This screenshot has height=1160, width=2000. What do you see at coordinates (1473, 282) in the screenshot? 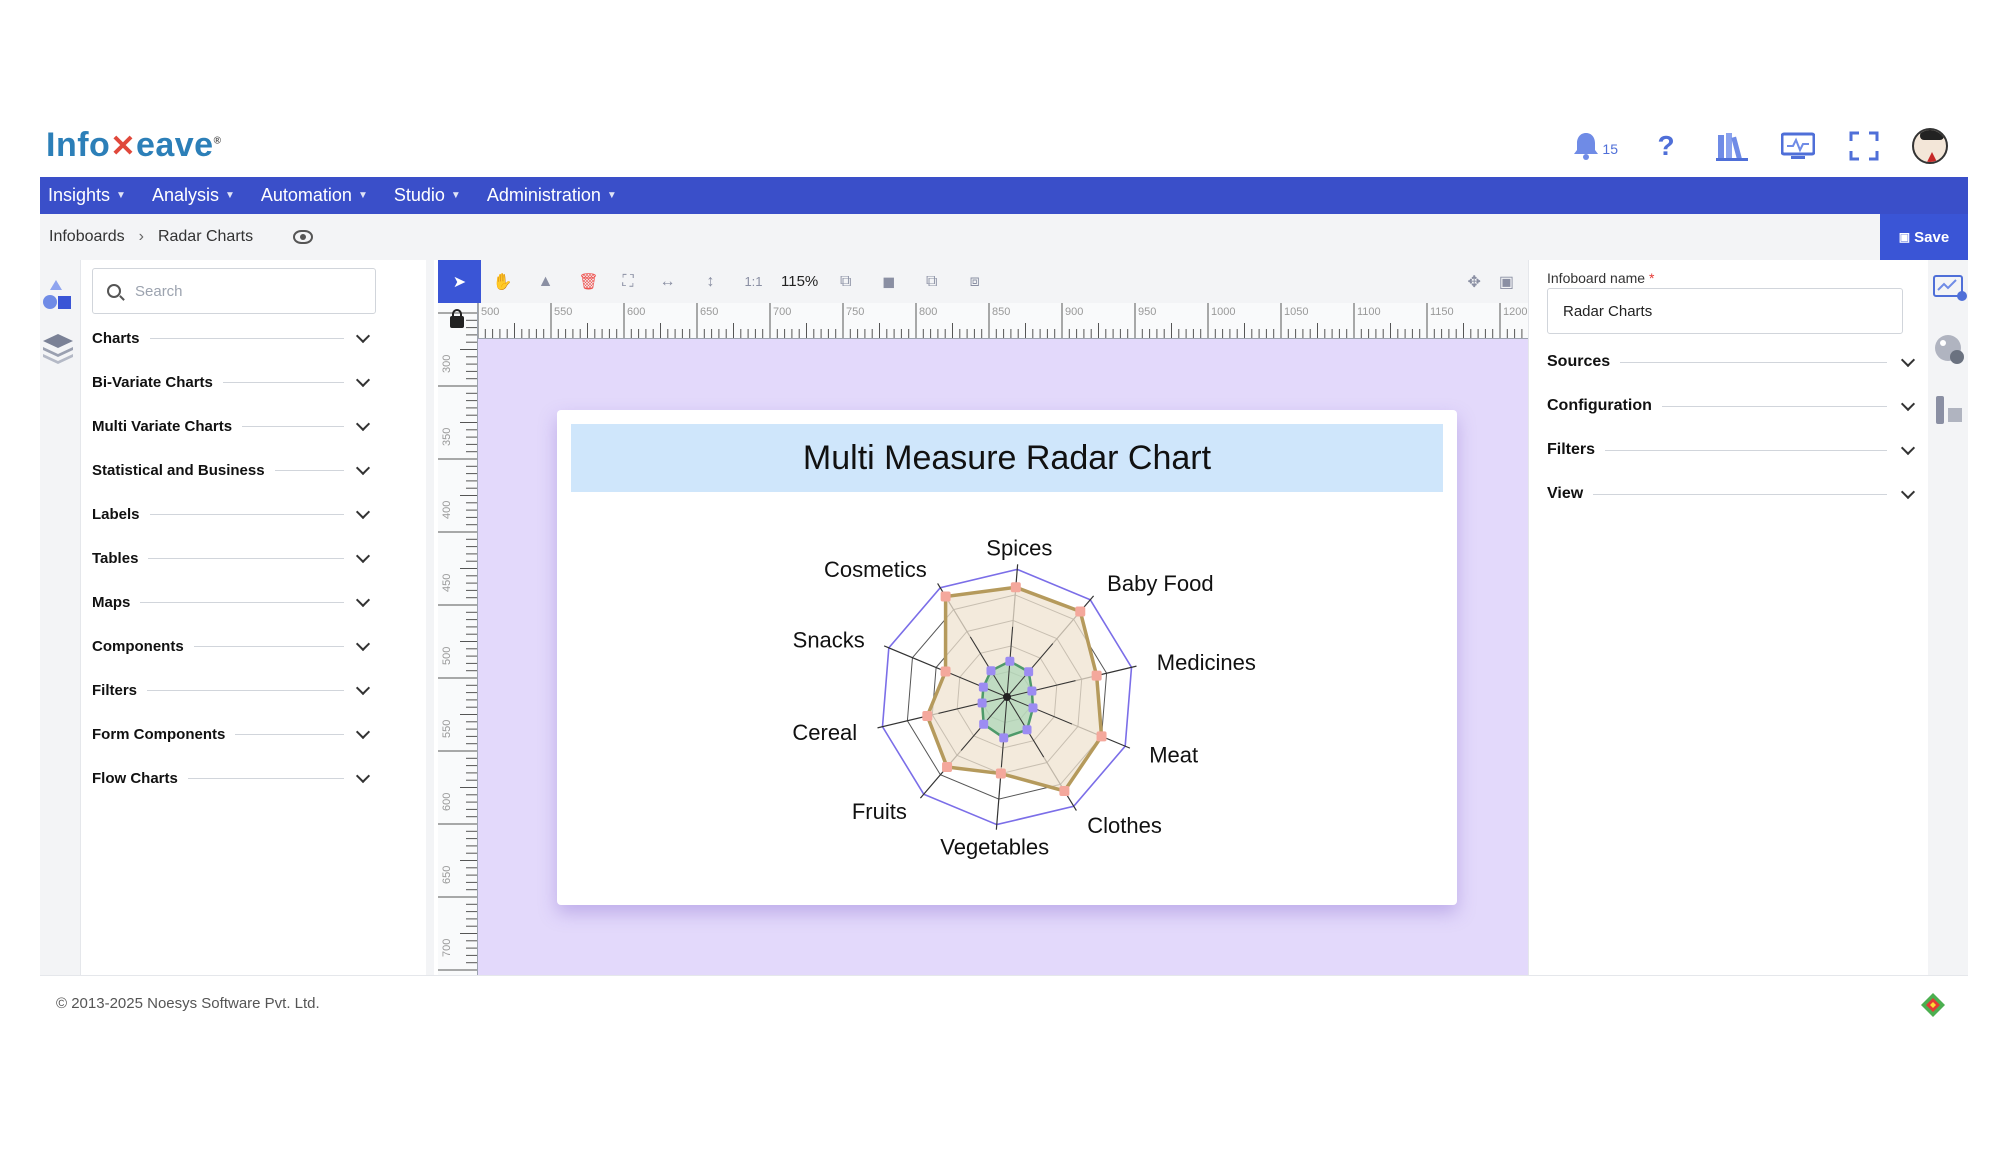
I see `move-icon: ✥` at bounding box center [1473, 282].